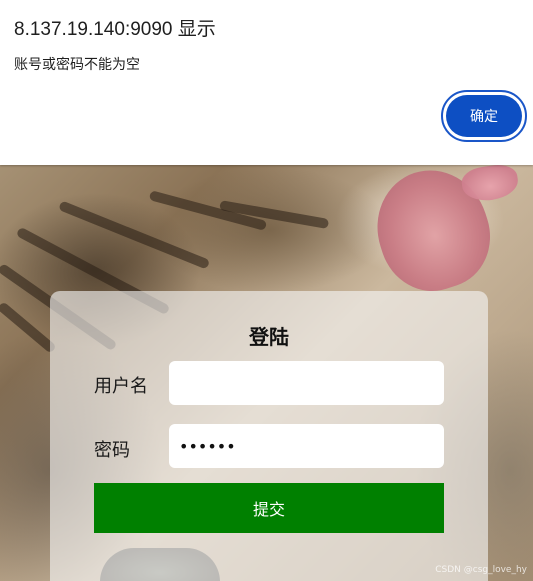 The image size is (533, 581). I want to click on fur-stripe, so click(28, 327).